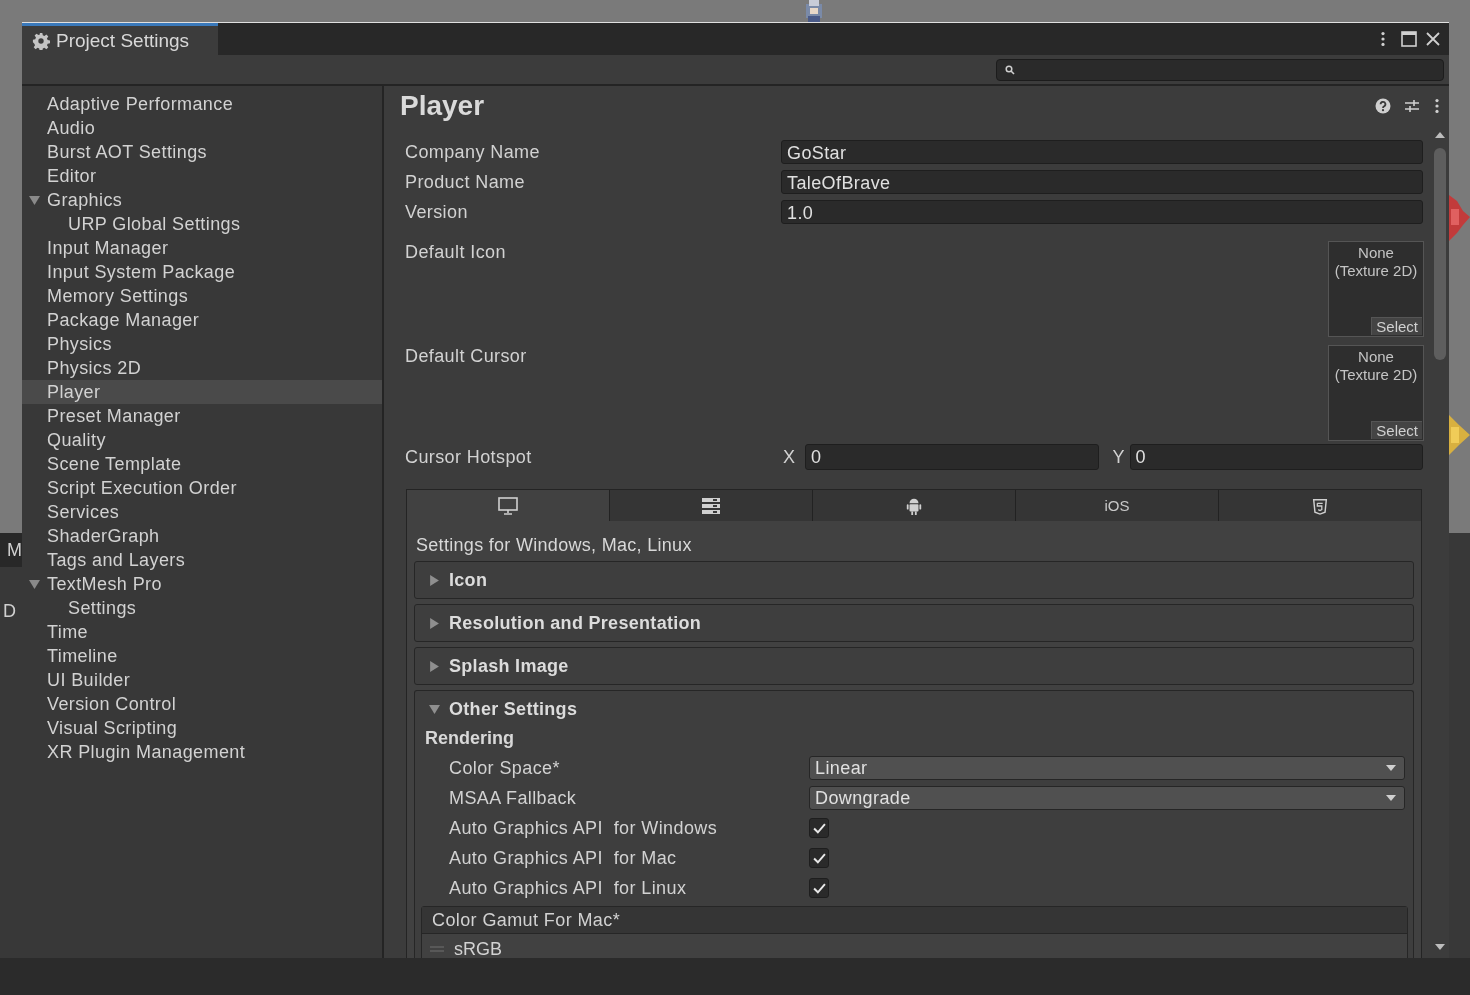 Image resolution: width=1470 pixels, height=995 pixels. I want to click on search-icon, so click(1010, 69).